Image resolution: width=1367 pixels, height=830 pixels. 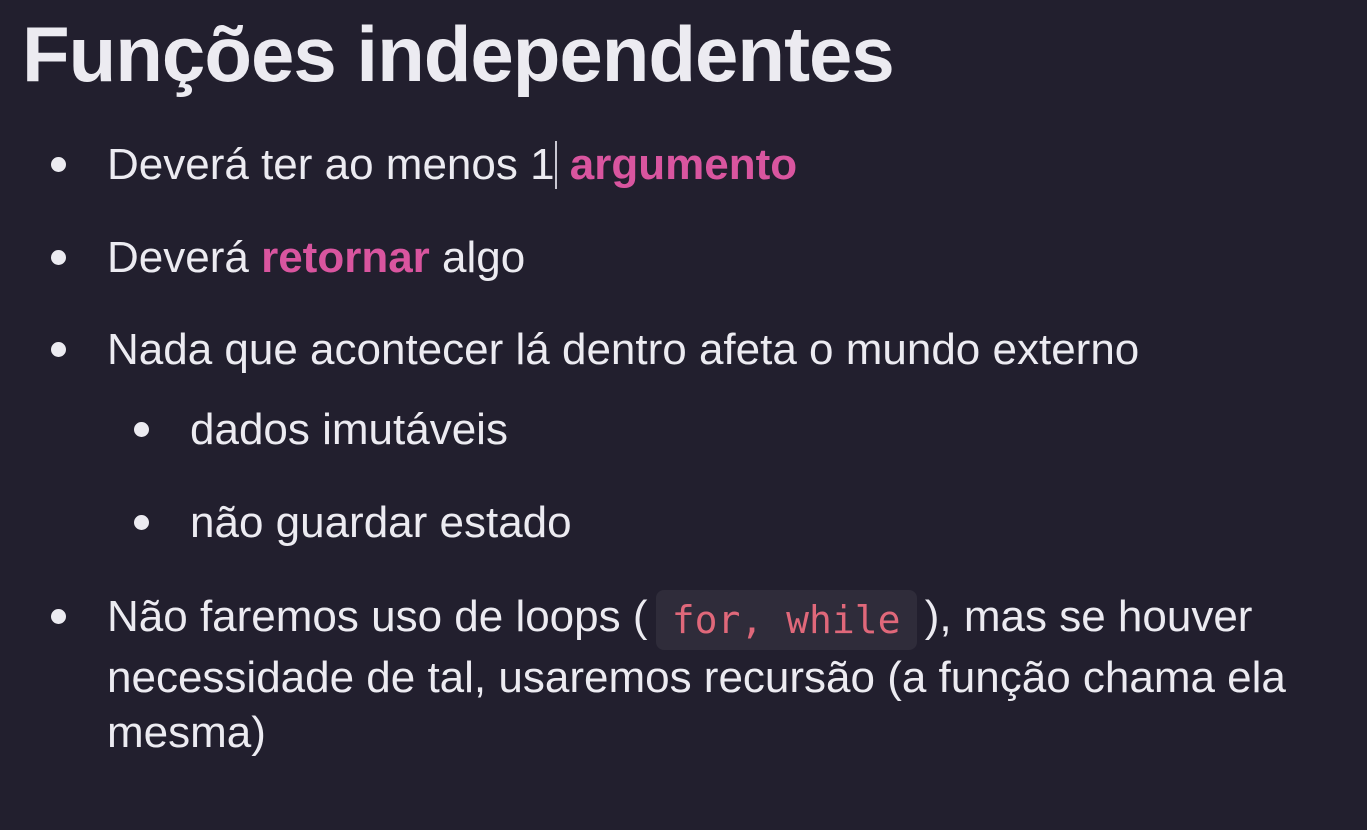 I want to click on highlight-retornar: retornar, so click(x=345, y=257).